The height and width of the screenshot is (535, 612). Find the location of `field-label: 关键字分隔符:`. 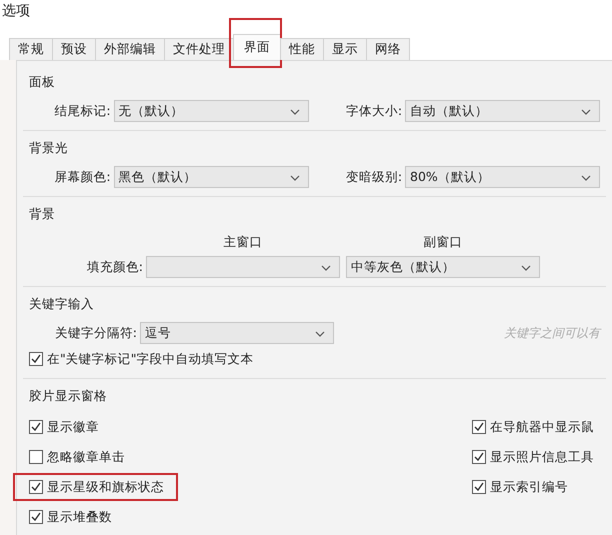

field-label: 关键字分隔符: is located at coordinates (96, 333).